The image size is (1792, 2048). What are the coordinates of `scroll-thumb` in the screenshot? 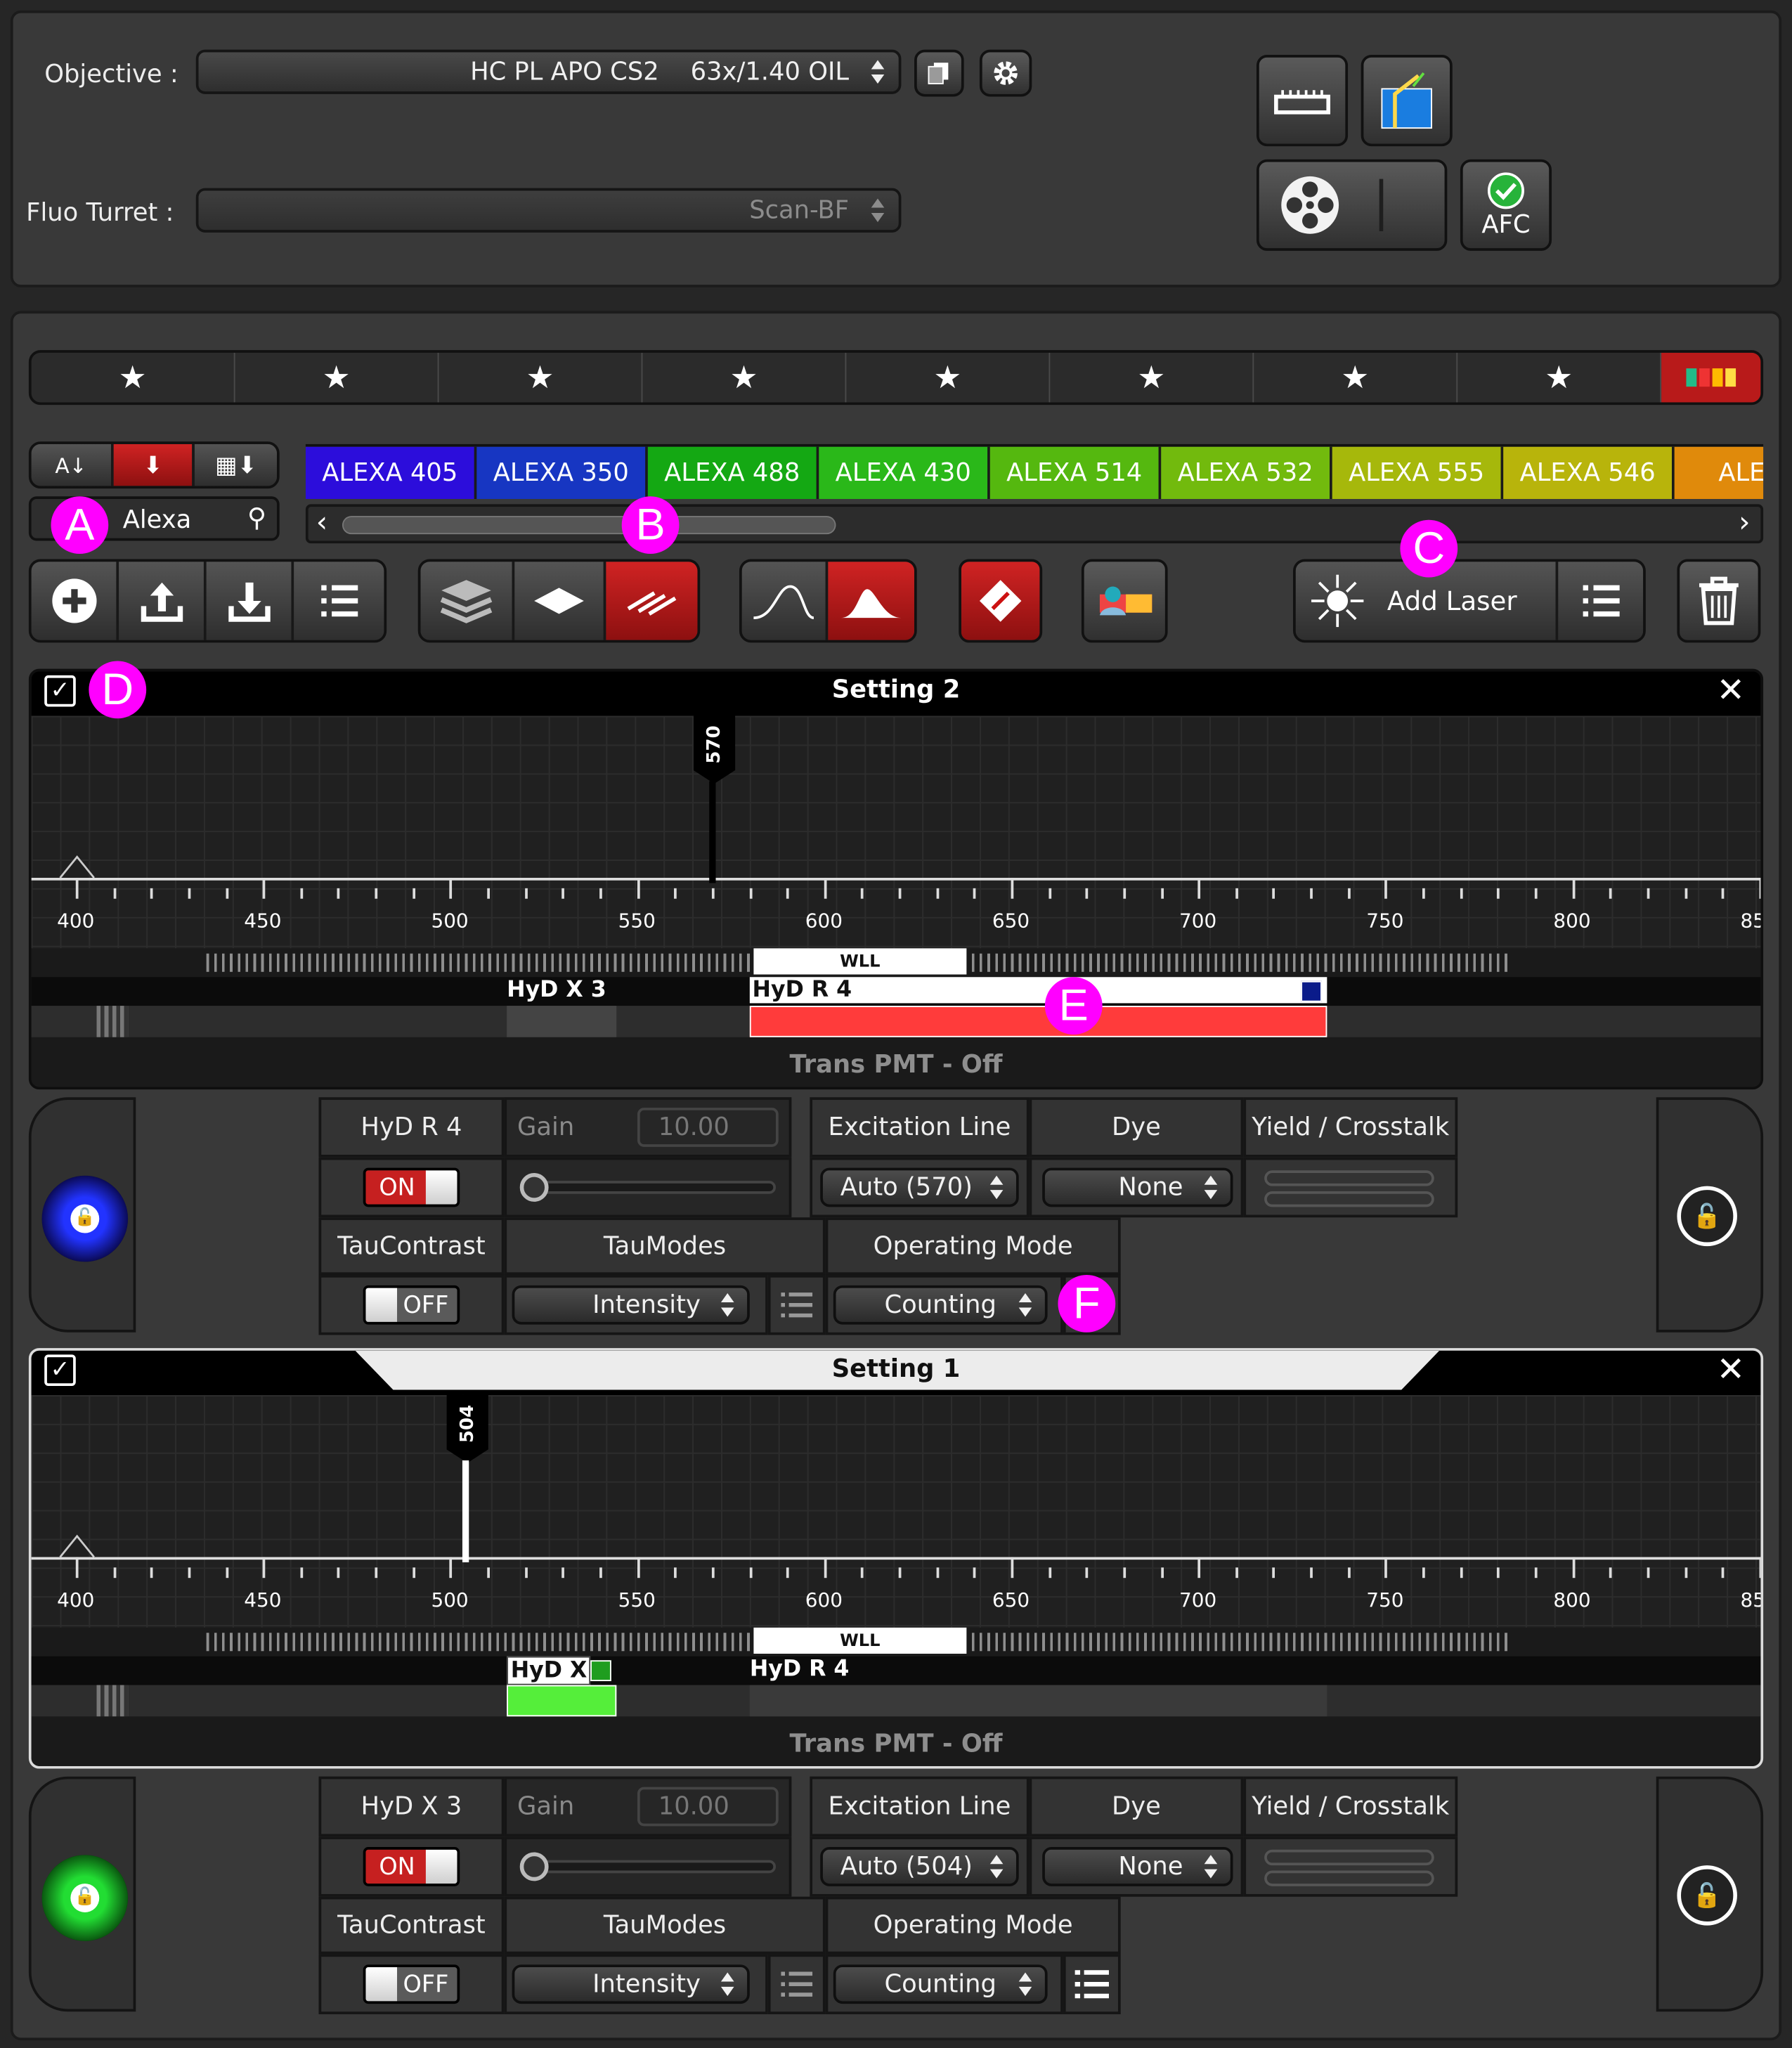 It's located at (589, 525).